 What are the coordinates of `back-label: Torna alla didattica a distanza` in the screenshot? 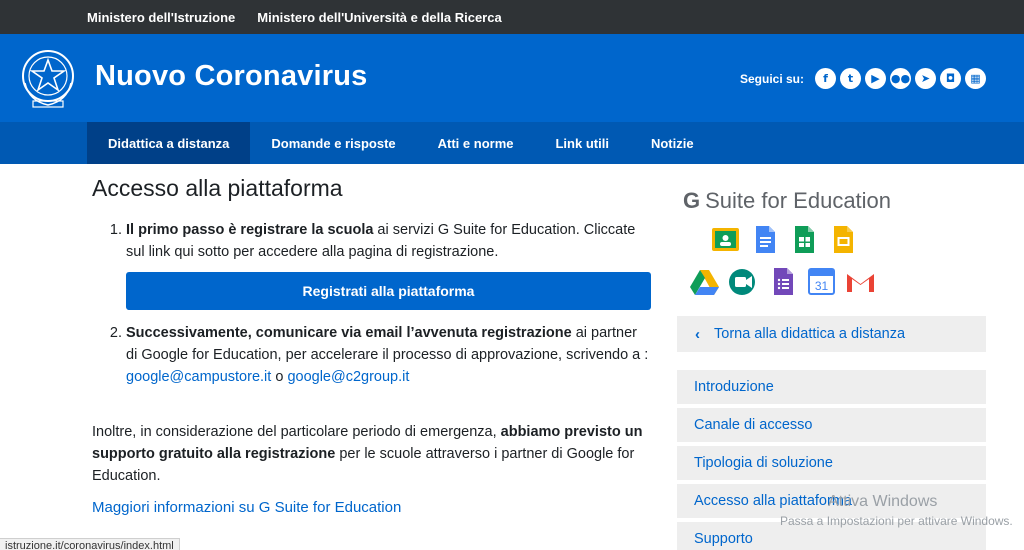 It's located at (810, 334).